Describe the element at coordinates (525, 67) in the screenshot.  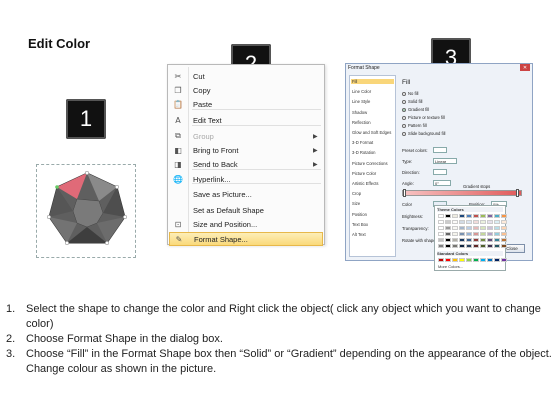
I see `close-icon: ✕` at that location.